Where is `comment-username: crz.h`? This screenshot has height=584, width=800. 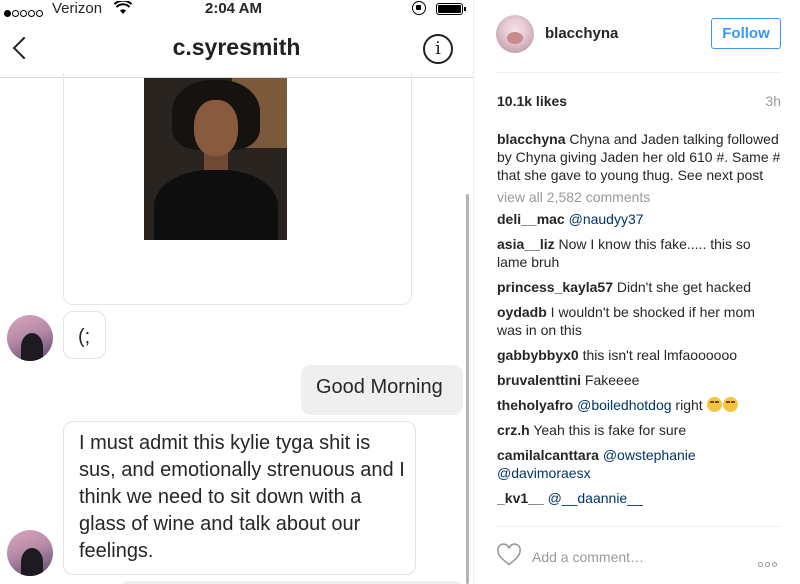 comment-username: crz.h is located at coordinates (513, 430).